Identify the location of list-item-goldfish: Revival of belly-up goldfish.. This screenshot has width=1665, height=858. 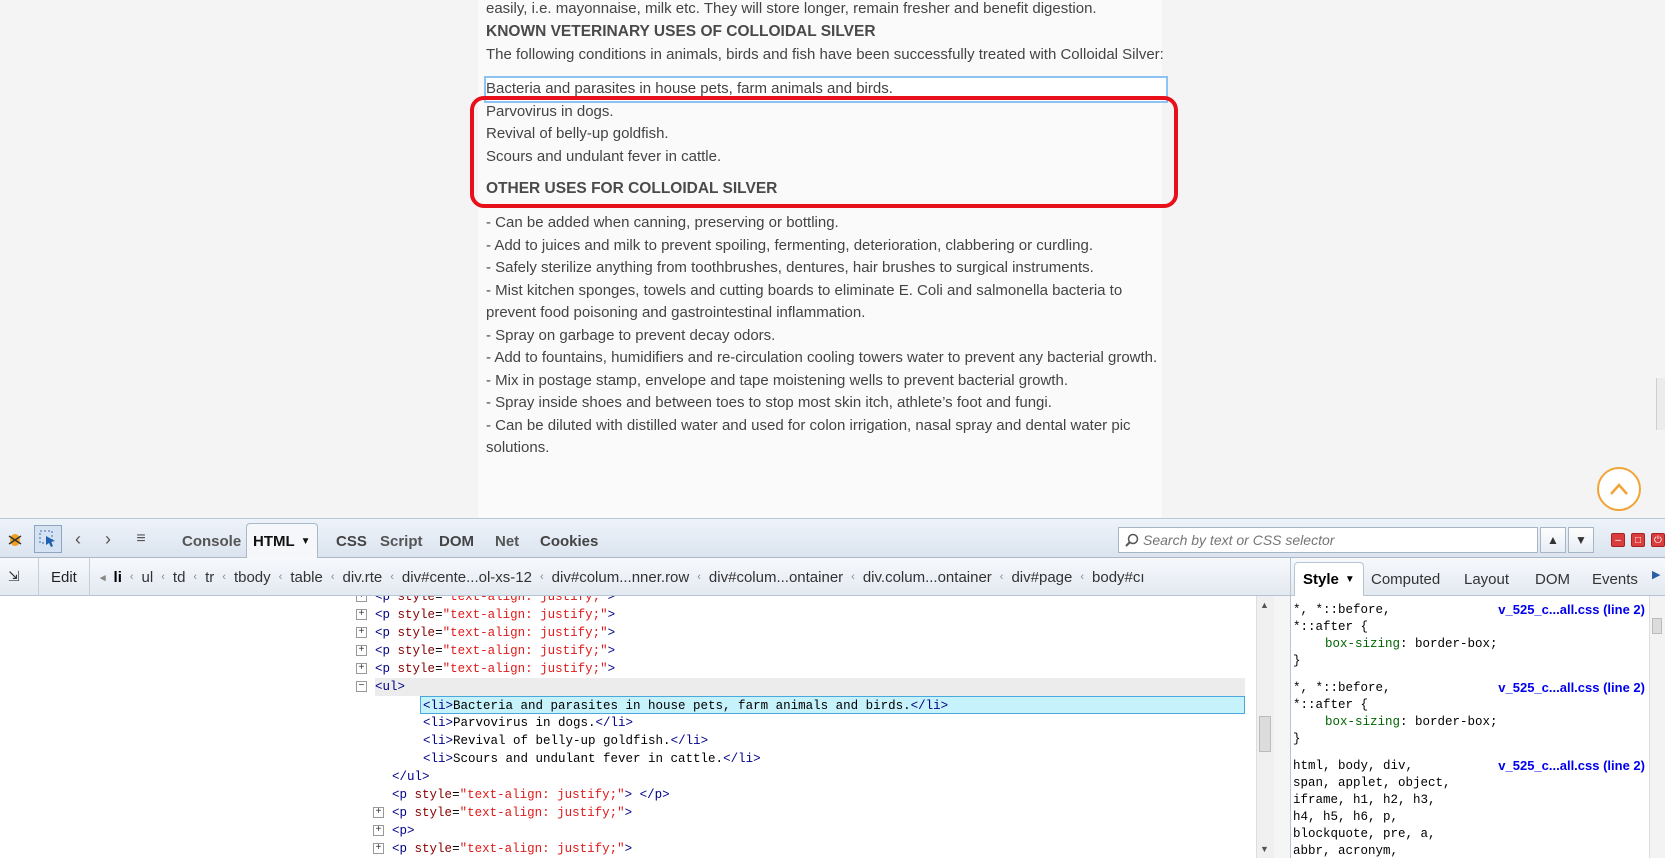
(826, 134).